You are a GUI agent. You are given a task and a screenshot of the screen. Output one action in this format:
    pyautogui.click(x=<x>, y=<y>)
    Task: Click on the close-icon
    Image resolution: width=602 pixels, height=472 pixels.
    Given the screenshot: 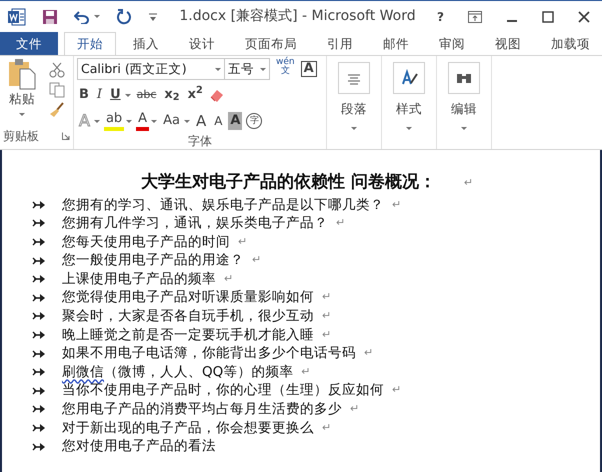 What is the action you would take?
    pyautogui.click(x=584, y=16)
    